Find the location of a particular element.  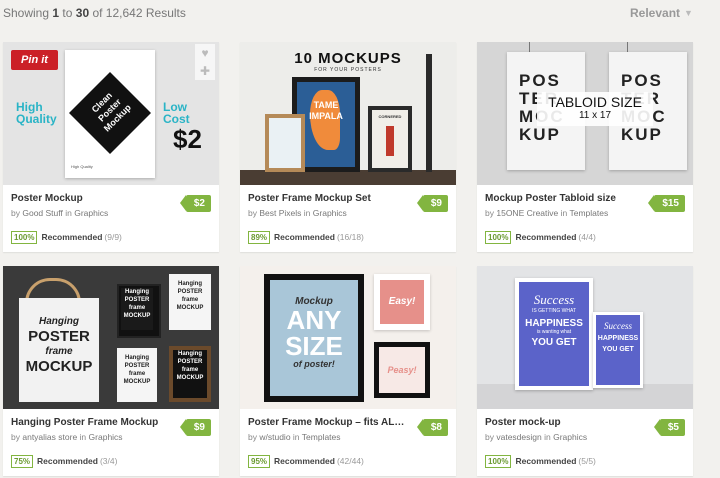

recommend-count: (4/4) is located at coordinates (587, 237).